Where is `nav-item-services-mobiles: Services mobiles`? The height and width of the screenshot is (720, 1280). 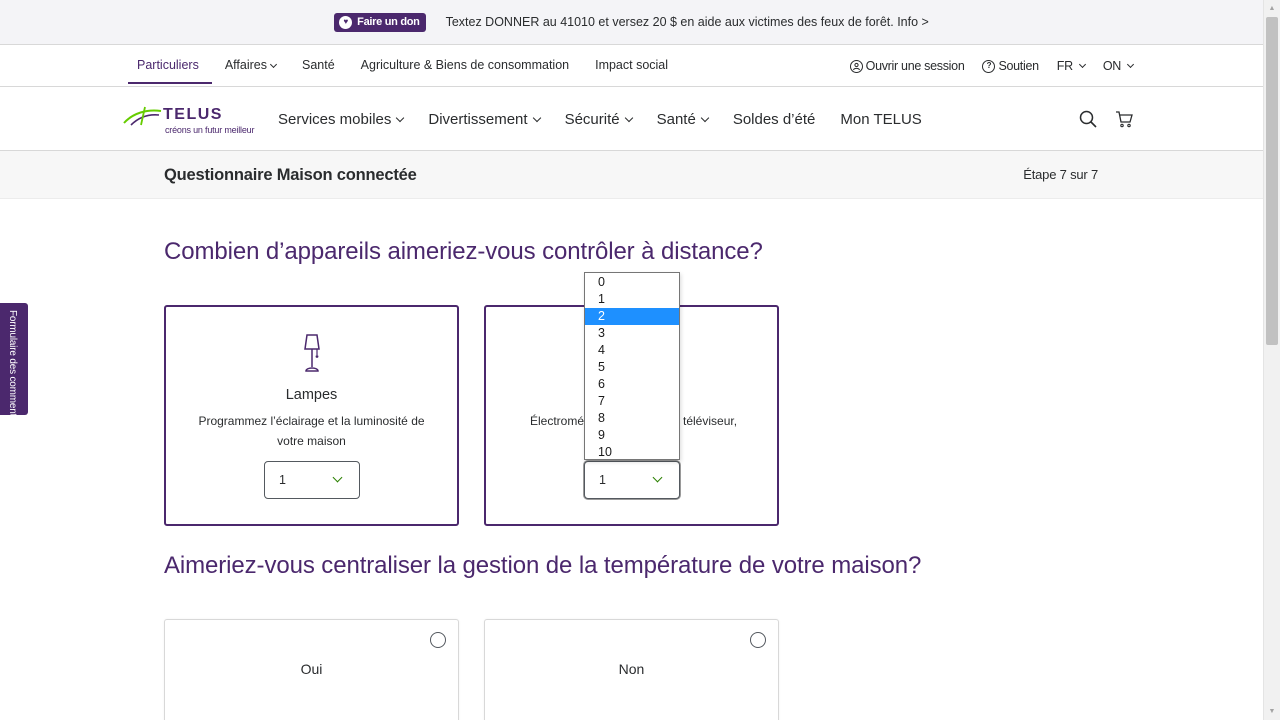 nav-item-services-mobiles: Services mobiles is located at coordinates (341, 119).